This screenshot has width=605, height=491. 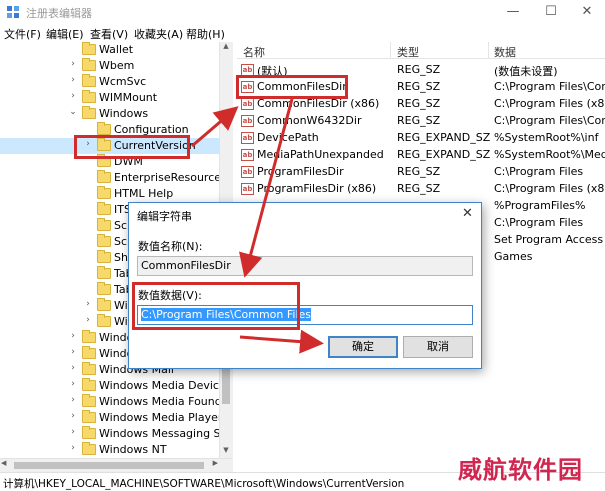 What do you see at coordinates (165, 417) in the screenshot?
I see `tree-item-label: Windows Media Player NS` at bounding box center [165, 417].